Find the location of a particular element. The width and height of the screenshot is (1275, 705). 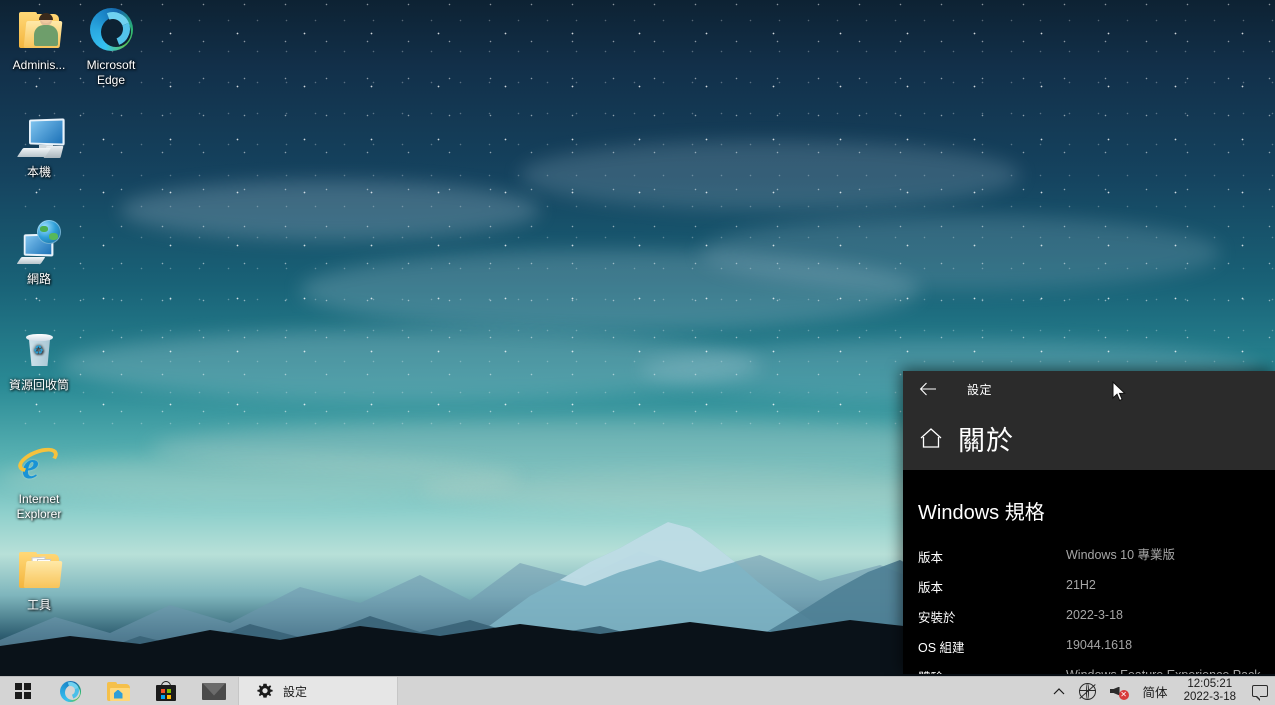

clock: 12:05:21 2022-3-18 is located at coordinates (1210, 691).